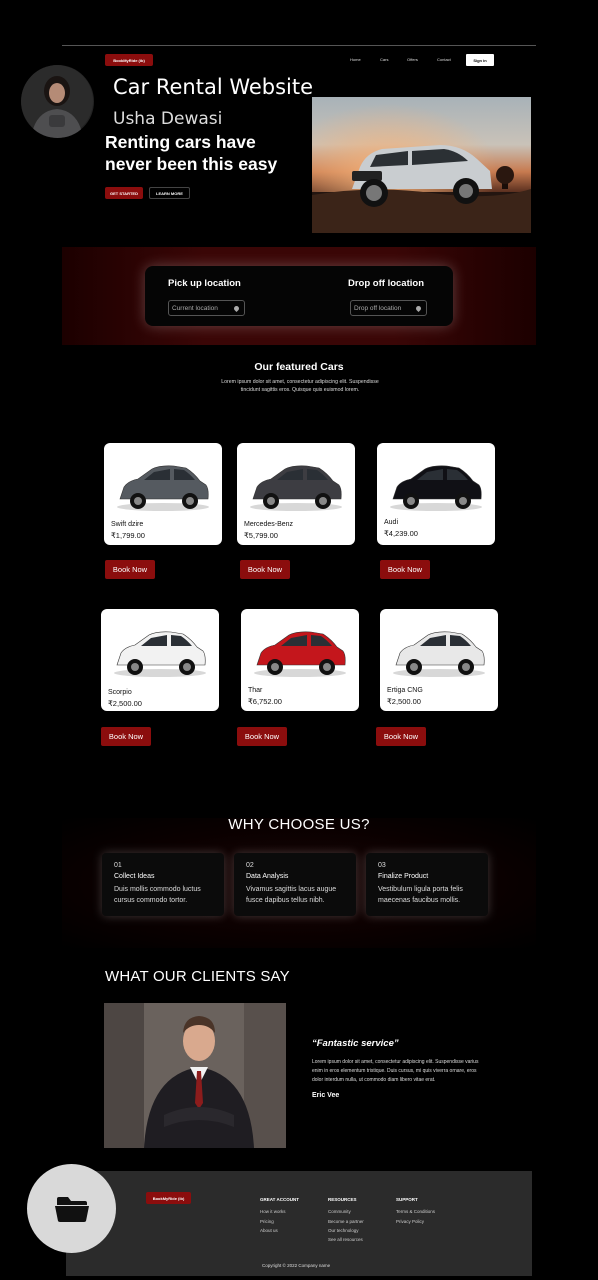 The height and width of the screenshot is (1280, 598). What do you see at coordinates (273, 1211) in the screenshot?
I see `footer-link: How it works` at bounding box center [273, 1211].